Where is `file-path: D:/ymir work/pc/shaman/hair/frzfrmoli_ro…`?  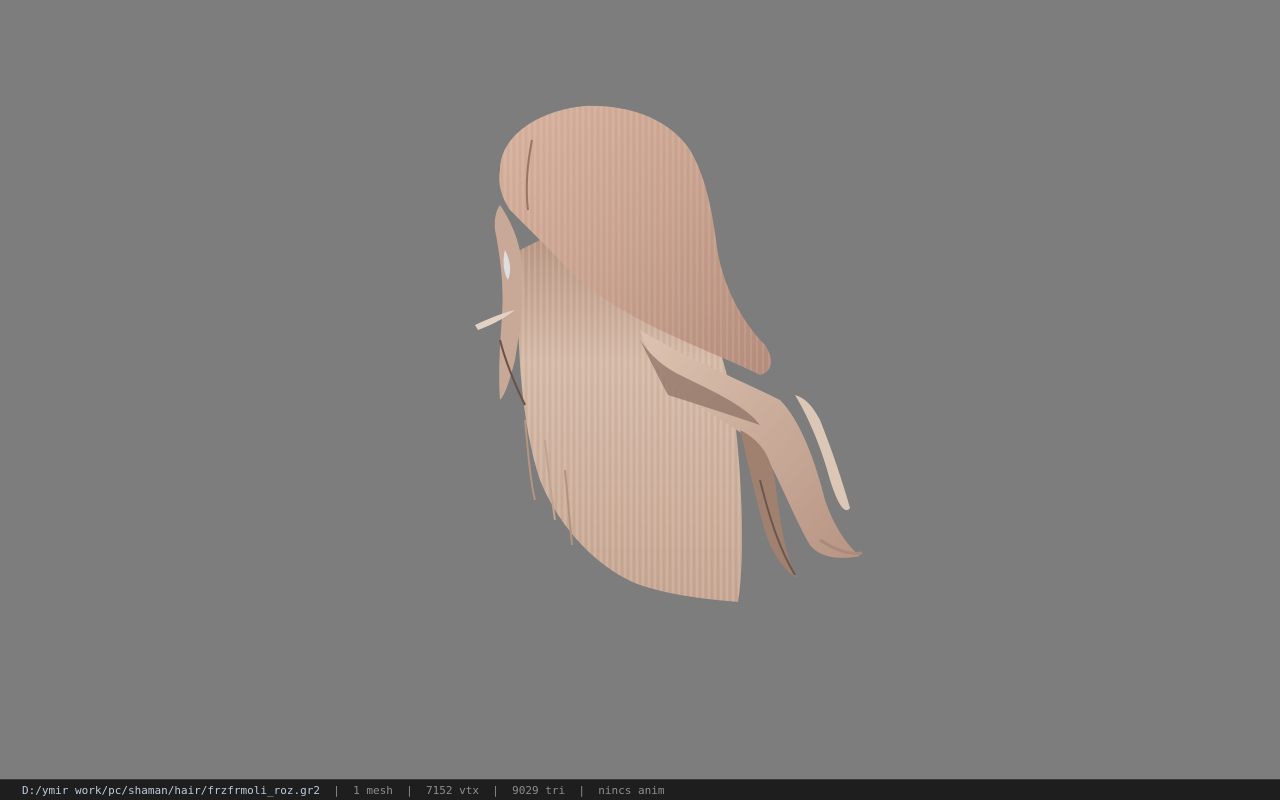
file-path: D:/ymir work/pc/shaman/hair/frzfrmoli_ro… is located at coordinates (171, 790).